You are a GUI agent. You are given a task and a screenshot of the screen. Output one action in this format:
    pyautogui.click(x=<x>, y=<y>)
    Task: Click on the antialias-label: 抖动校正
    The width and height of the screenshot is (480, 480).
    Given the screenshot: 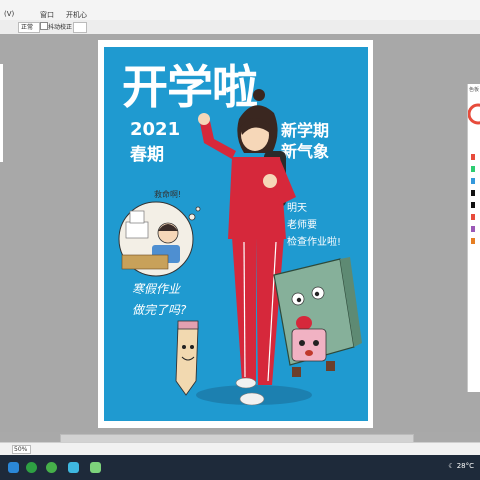 What is the action you would take?
    pyautogui.click(x=60, y=27)
    